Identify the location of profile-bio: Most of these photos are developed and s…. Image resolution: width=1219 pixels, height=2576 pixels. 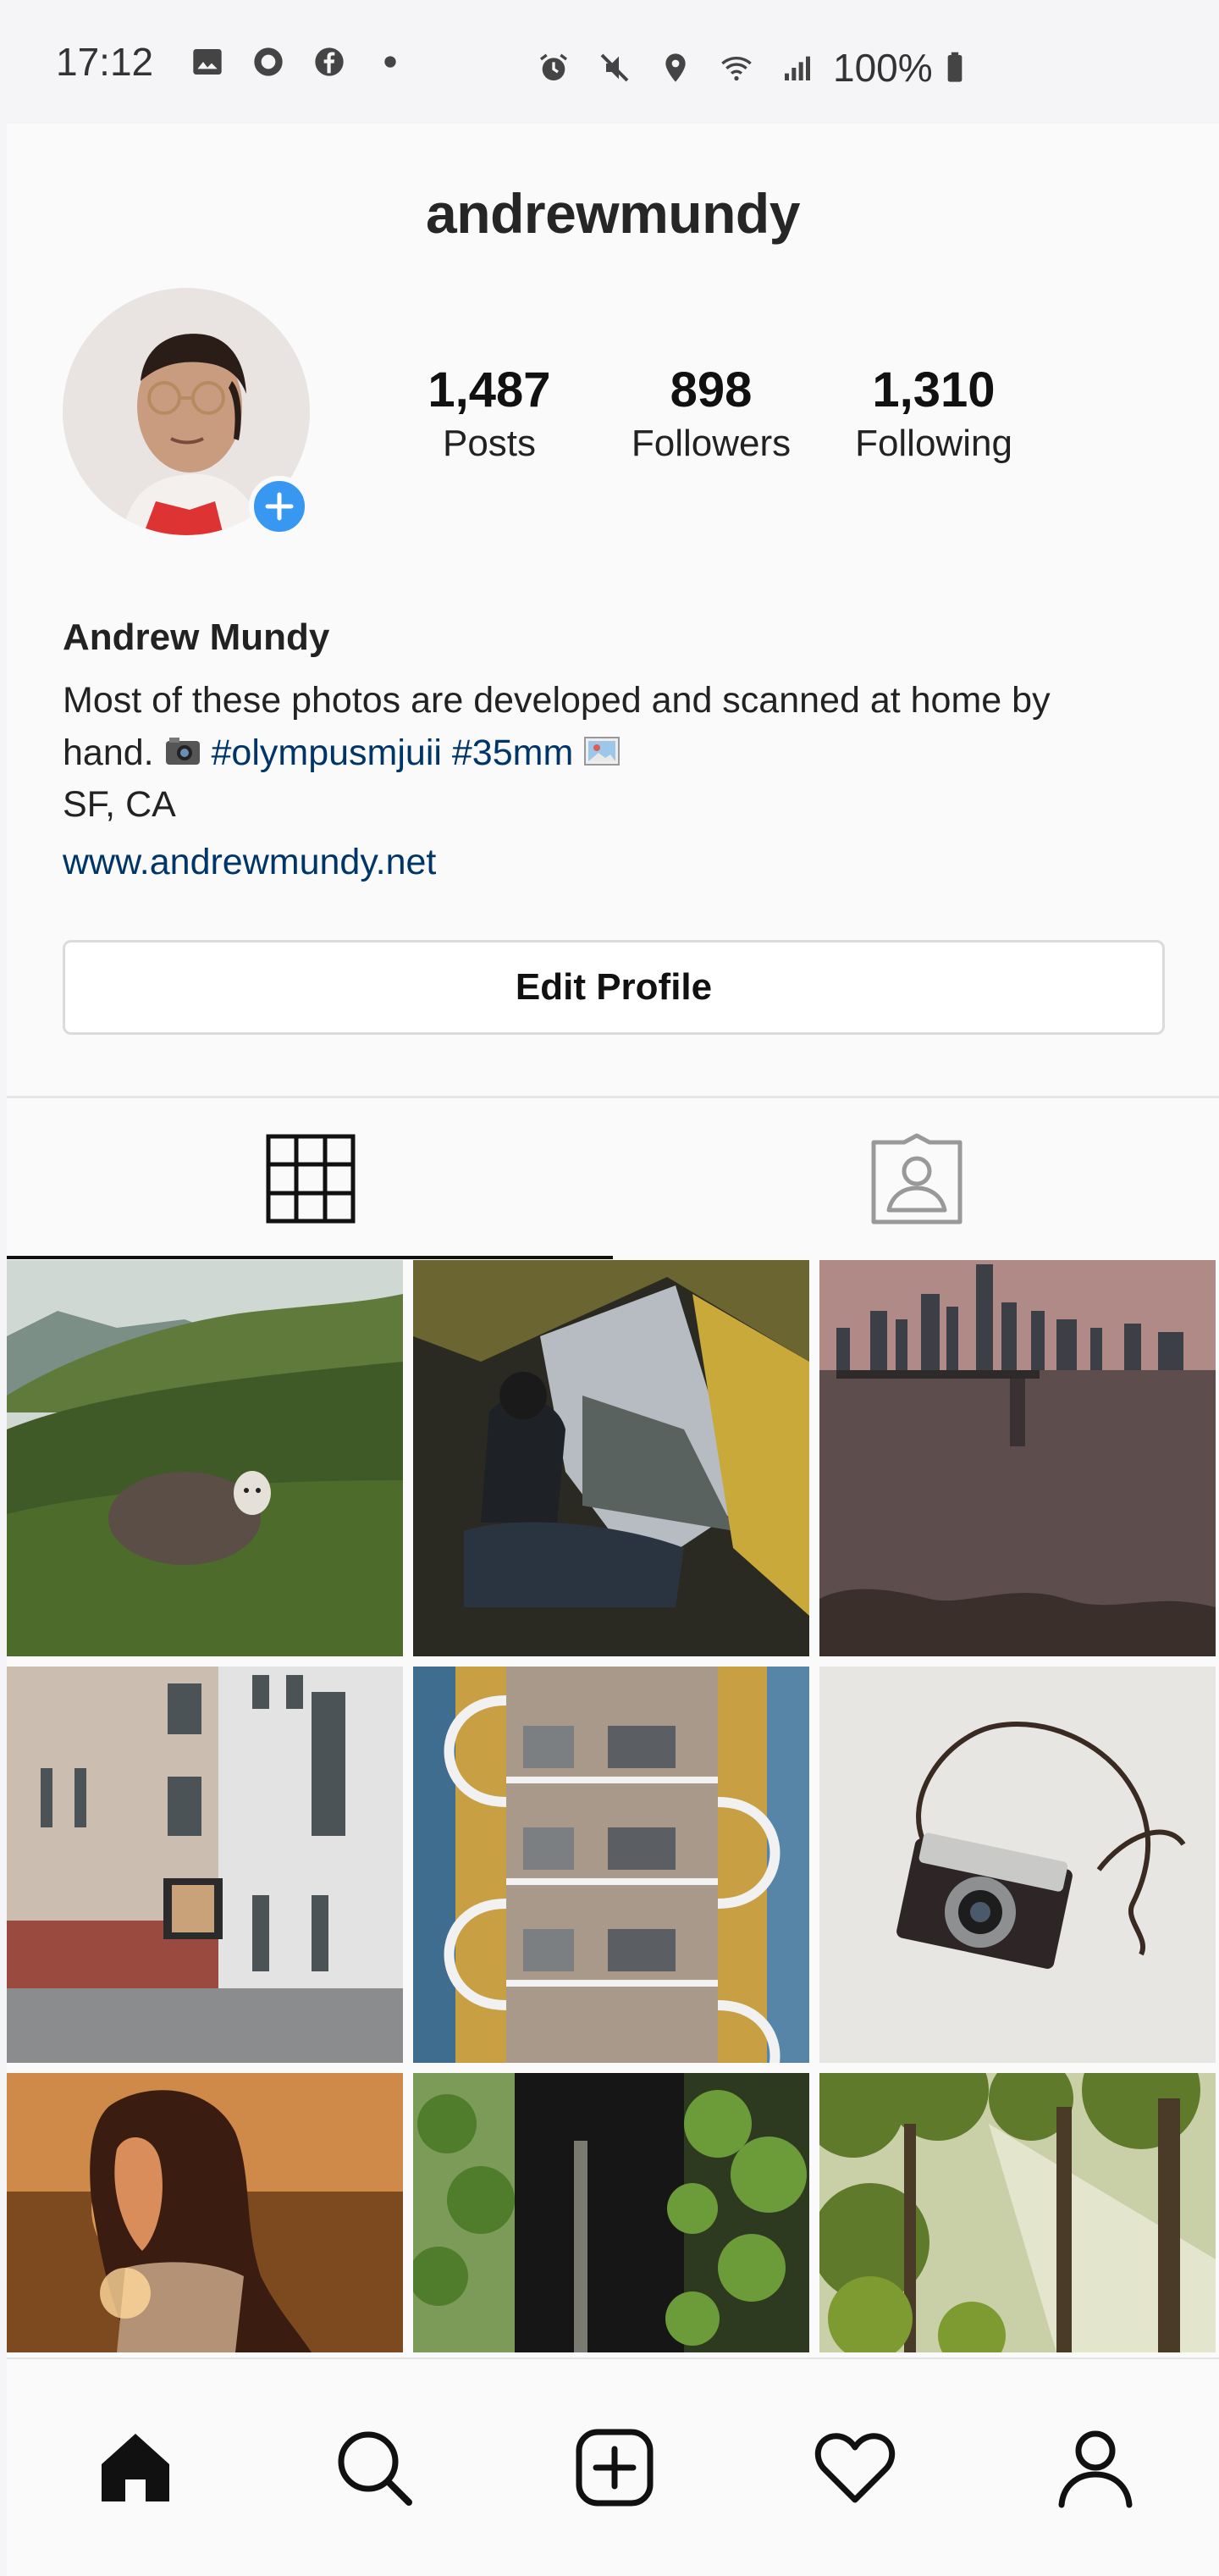
(613, 726).